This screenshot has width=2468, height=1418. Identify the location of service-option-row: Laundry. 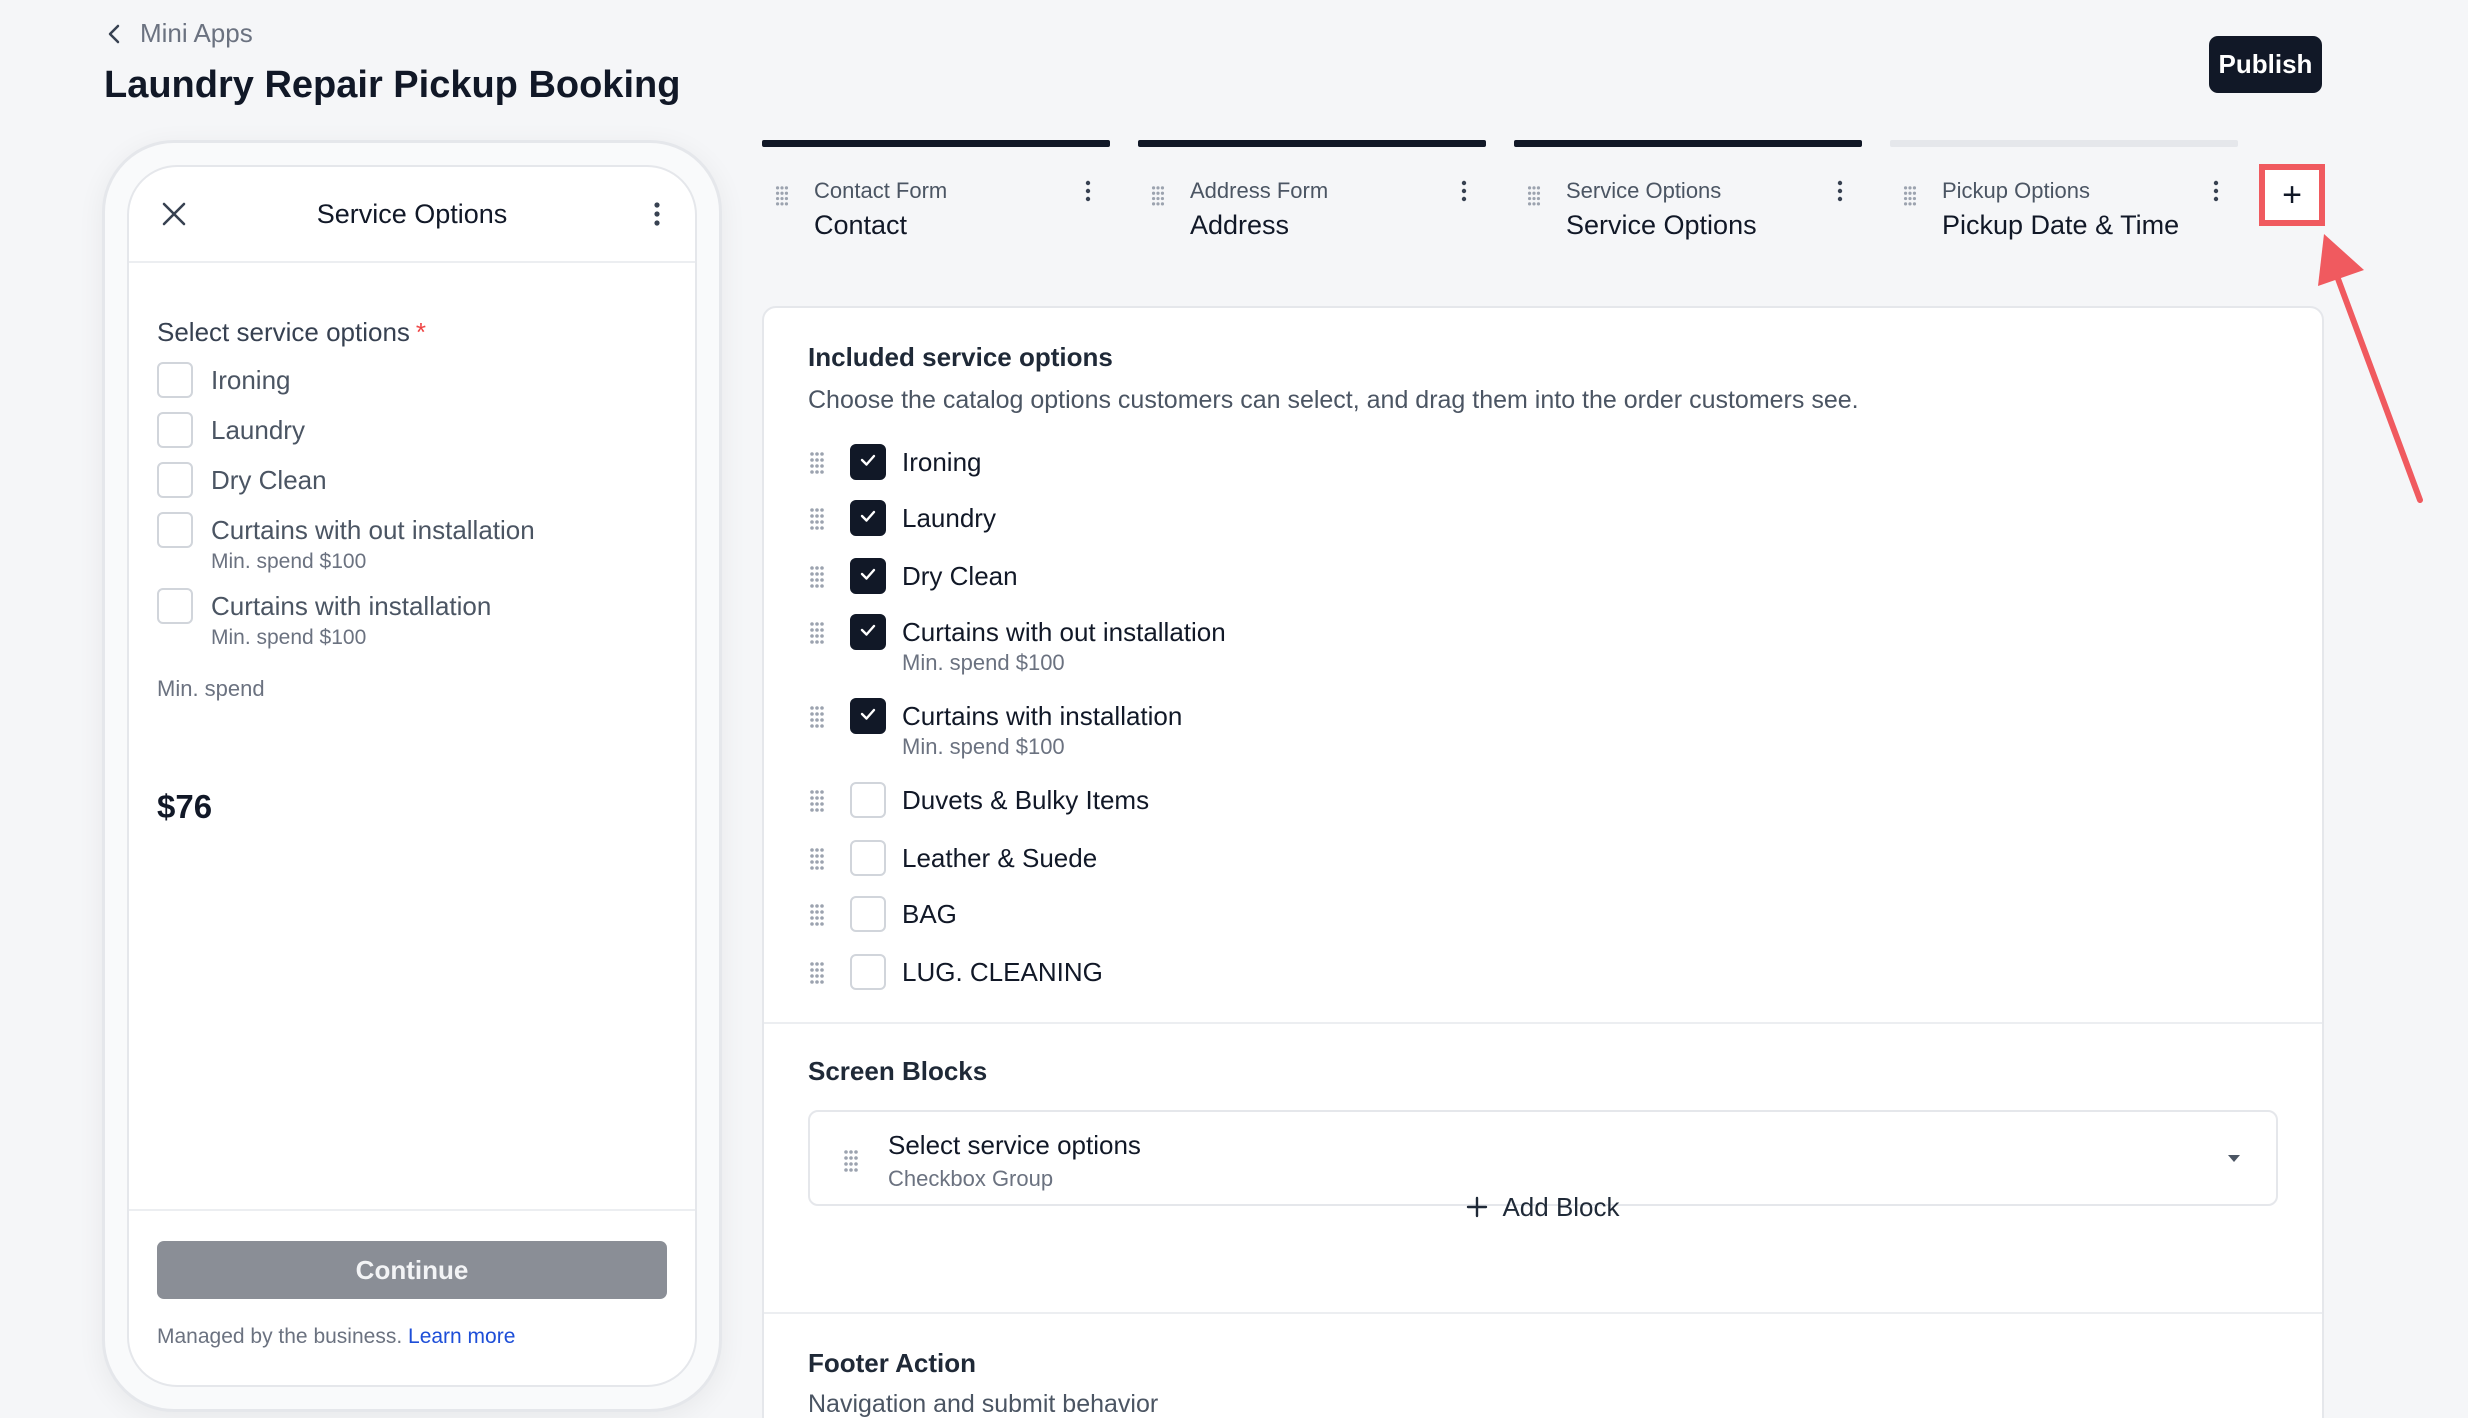
(902, 518).